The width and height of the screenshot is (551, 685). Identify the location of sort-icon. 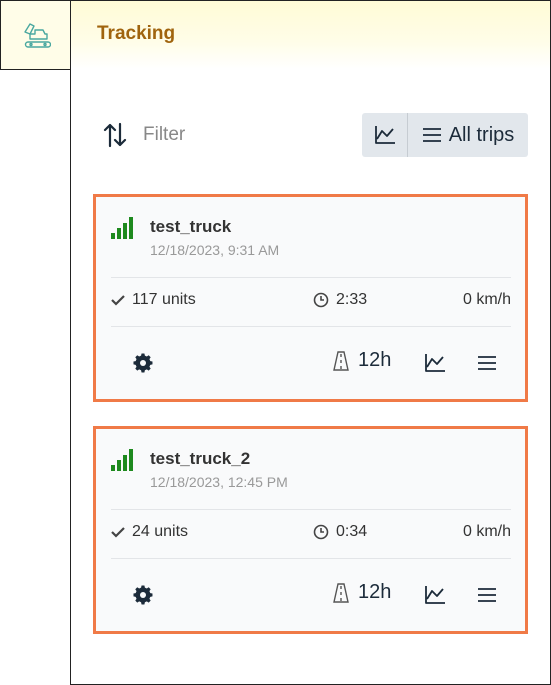
(115, 135).